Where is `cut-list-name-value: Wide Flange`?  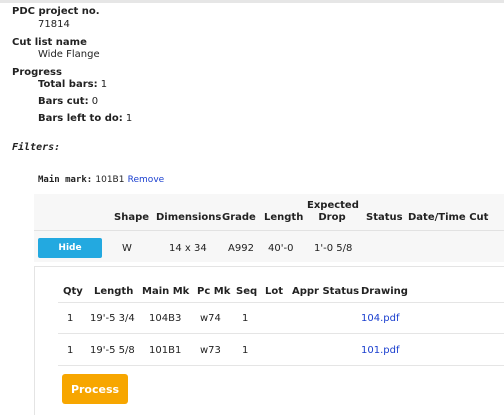 cut-list-name-value: Wide Flange is located at coordinates (69, 54).